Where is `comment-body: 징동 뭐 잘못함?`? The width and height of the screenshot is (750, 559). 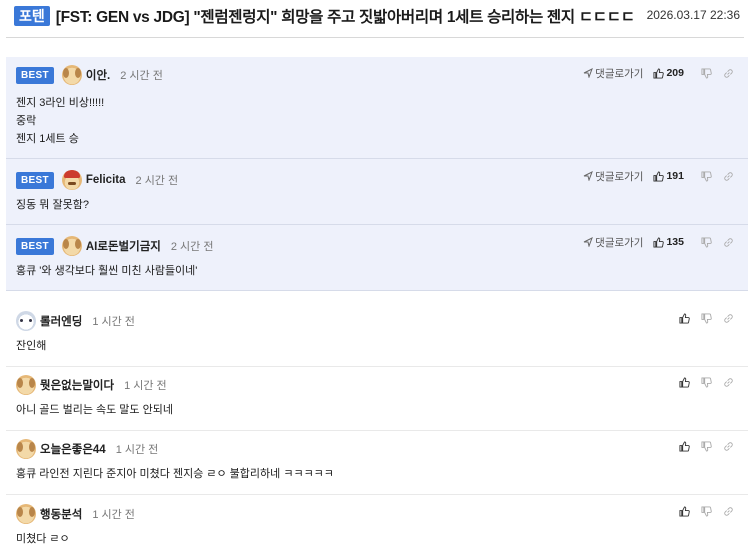 comment-body: 징동 뭐 잘못함? is located at coordinates (52, 205).